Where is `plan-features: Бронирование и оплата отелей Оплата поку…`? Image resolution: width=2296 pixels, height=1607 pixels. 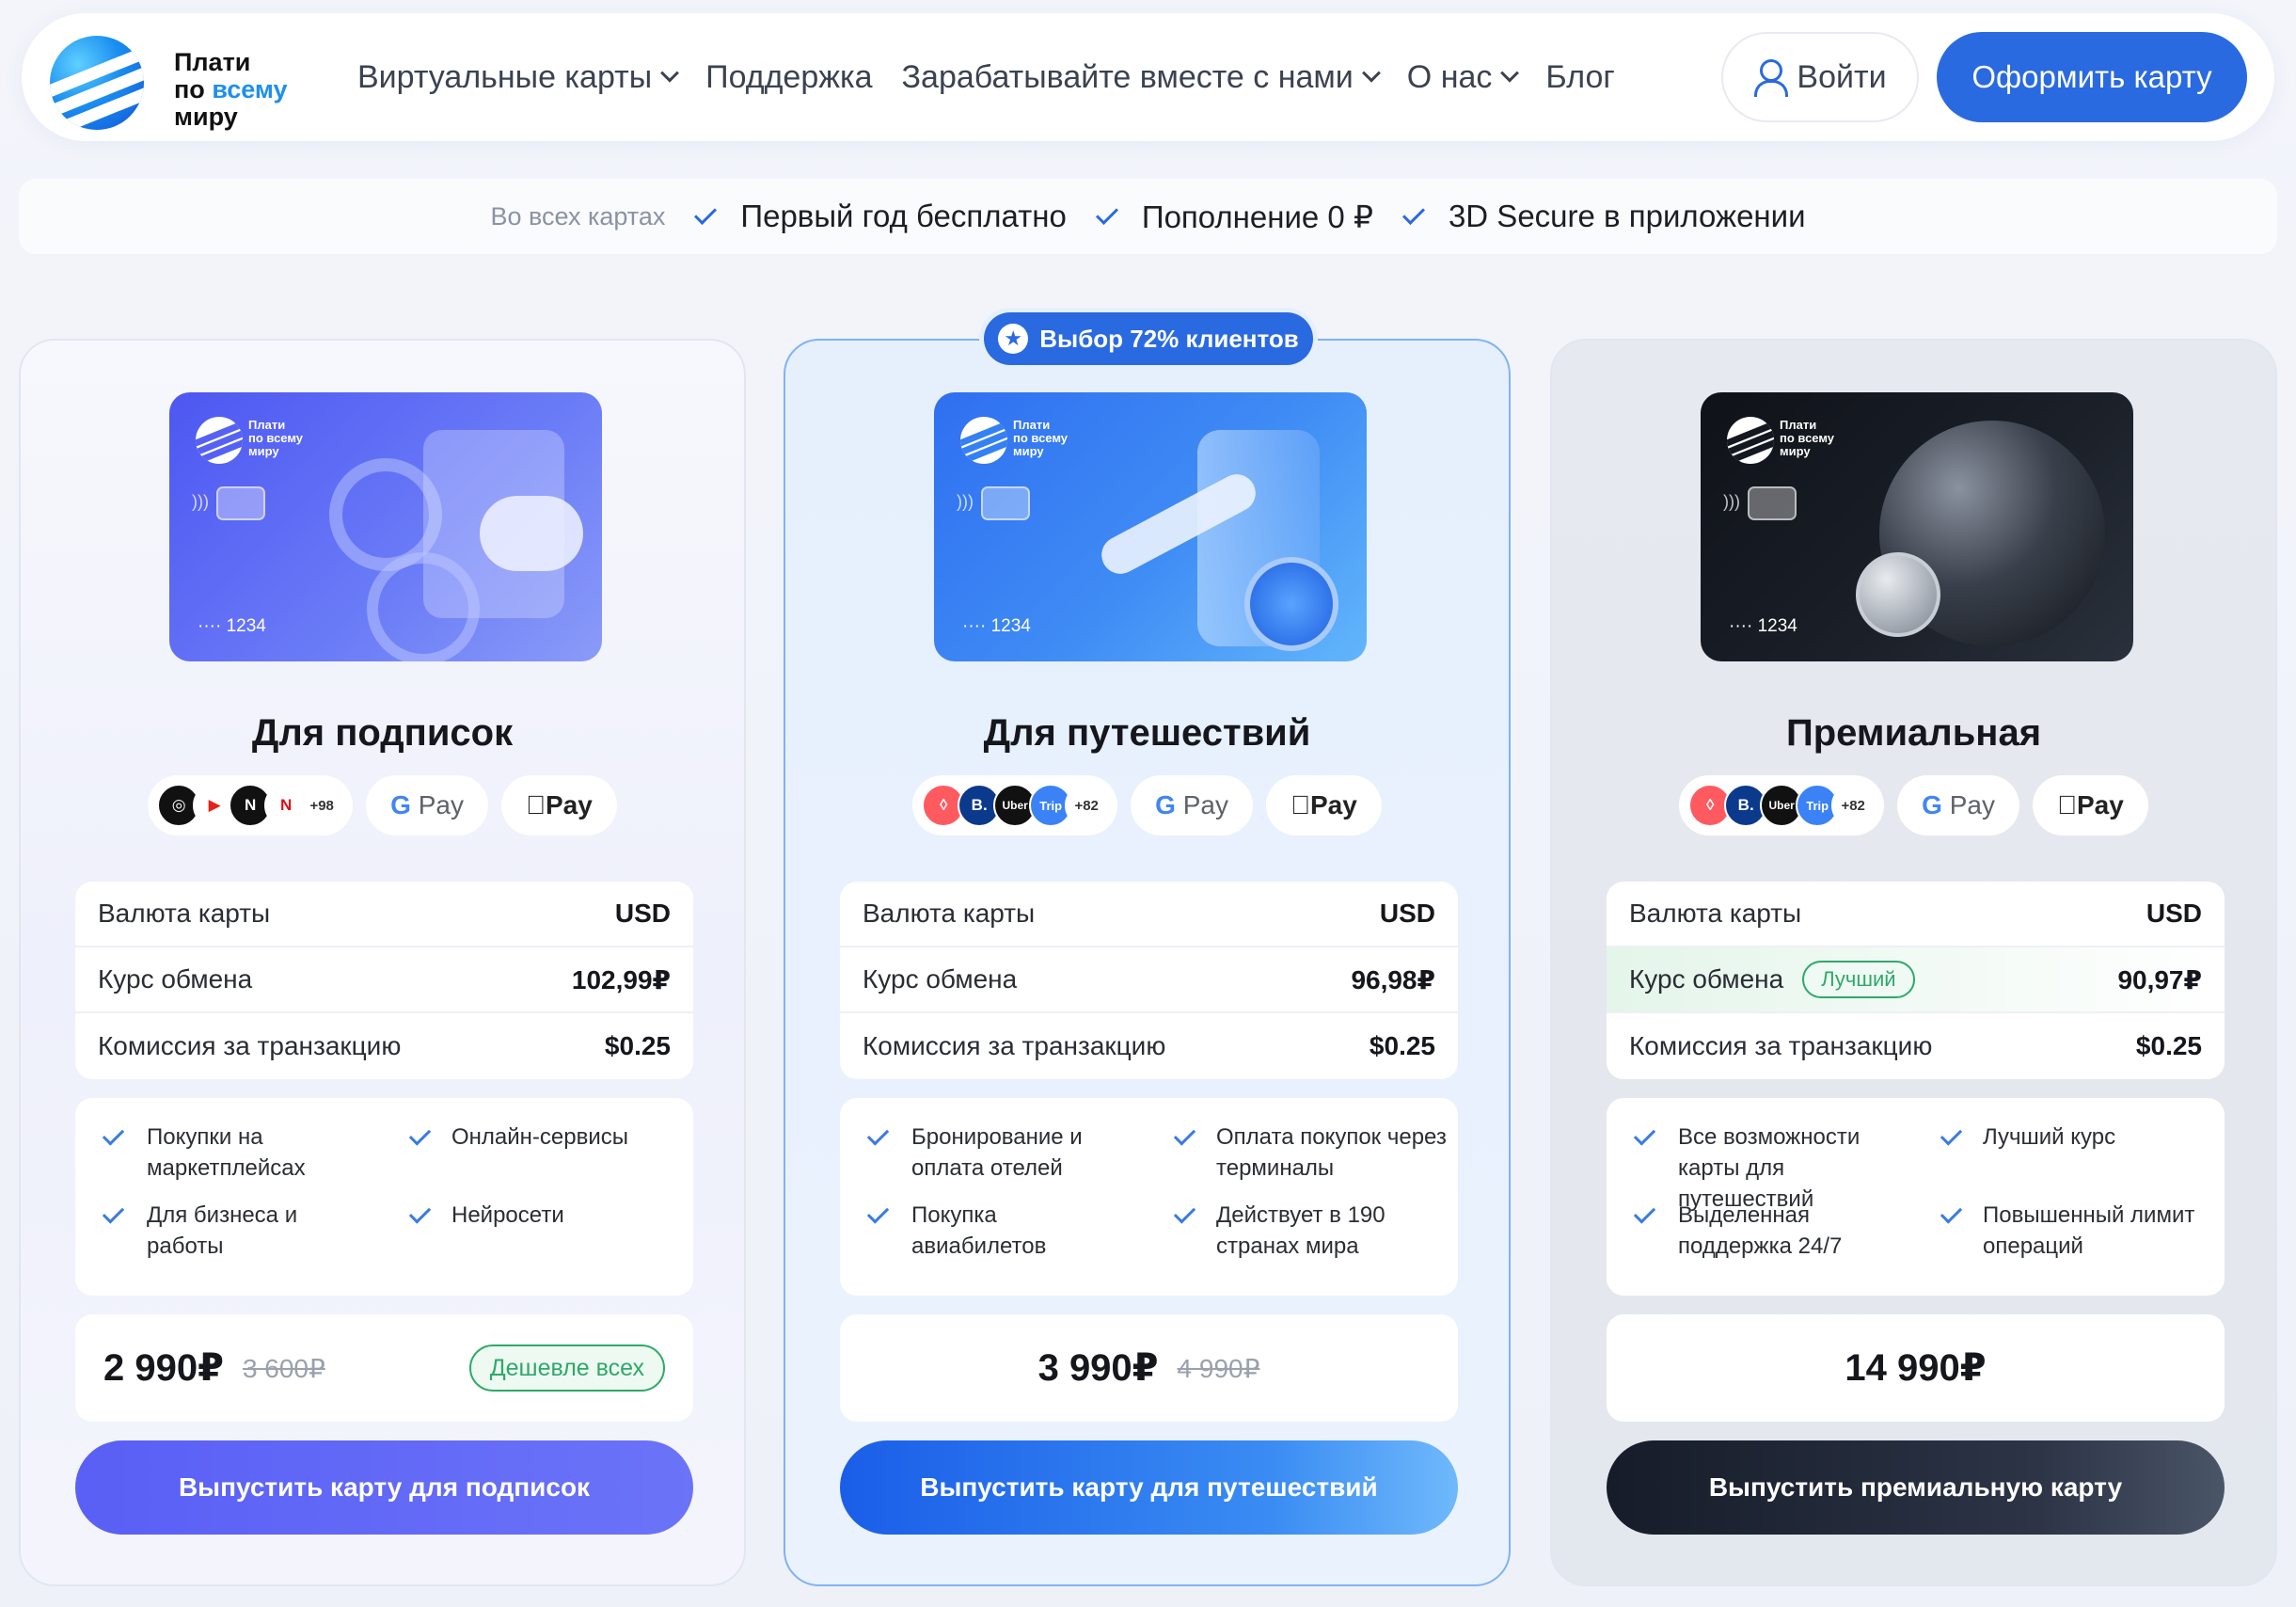 plan-features: Бронирование и оплата отелей Оплата поку… is located at coordinates (1149, 1197).